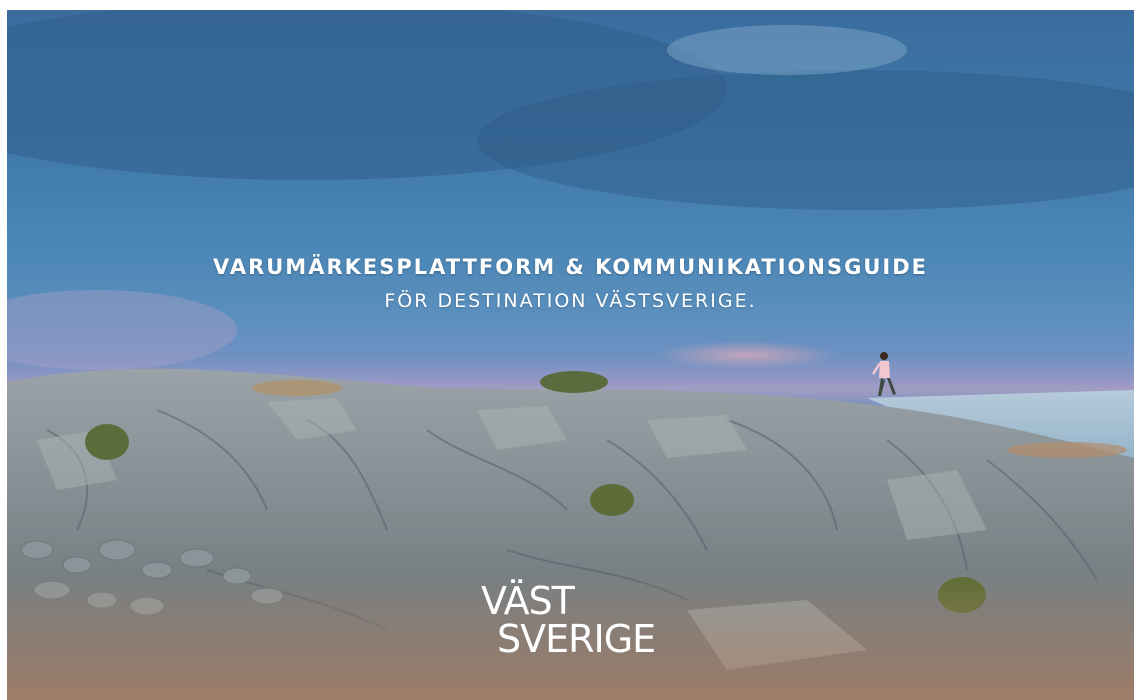  I want to click on cloud-shape, so click(787, 50).